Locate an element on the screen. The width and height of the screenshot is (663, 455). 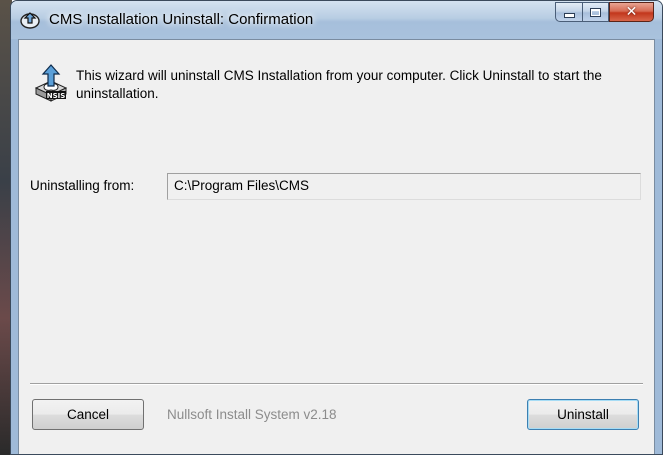
uninstall-from-label: Uninstalling from: is located at coordinates (82, 185).